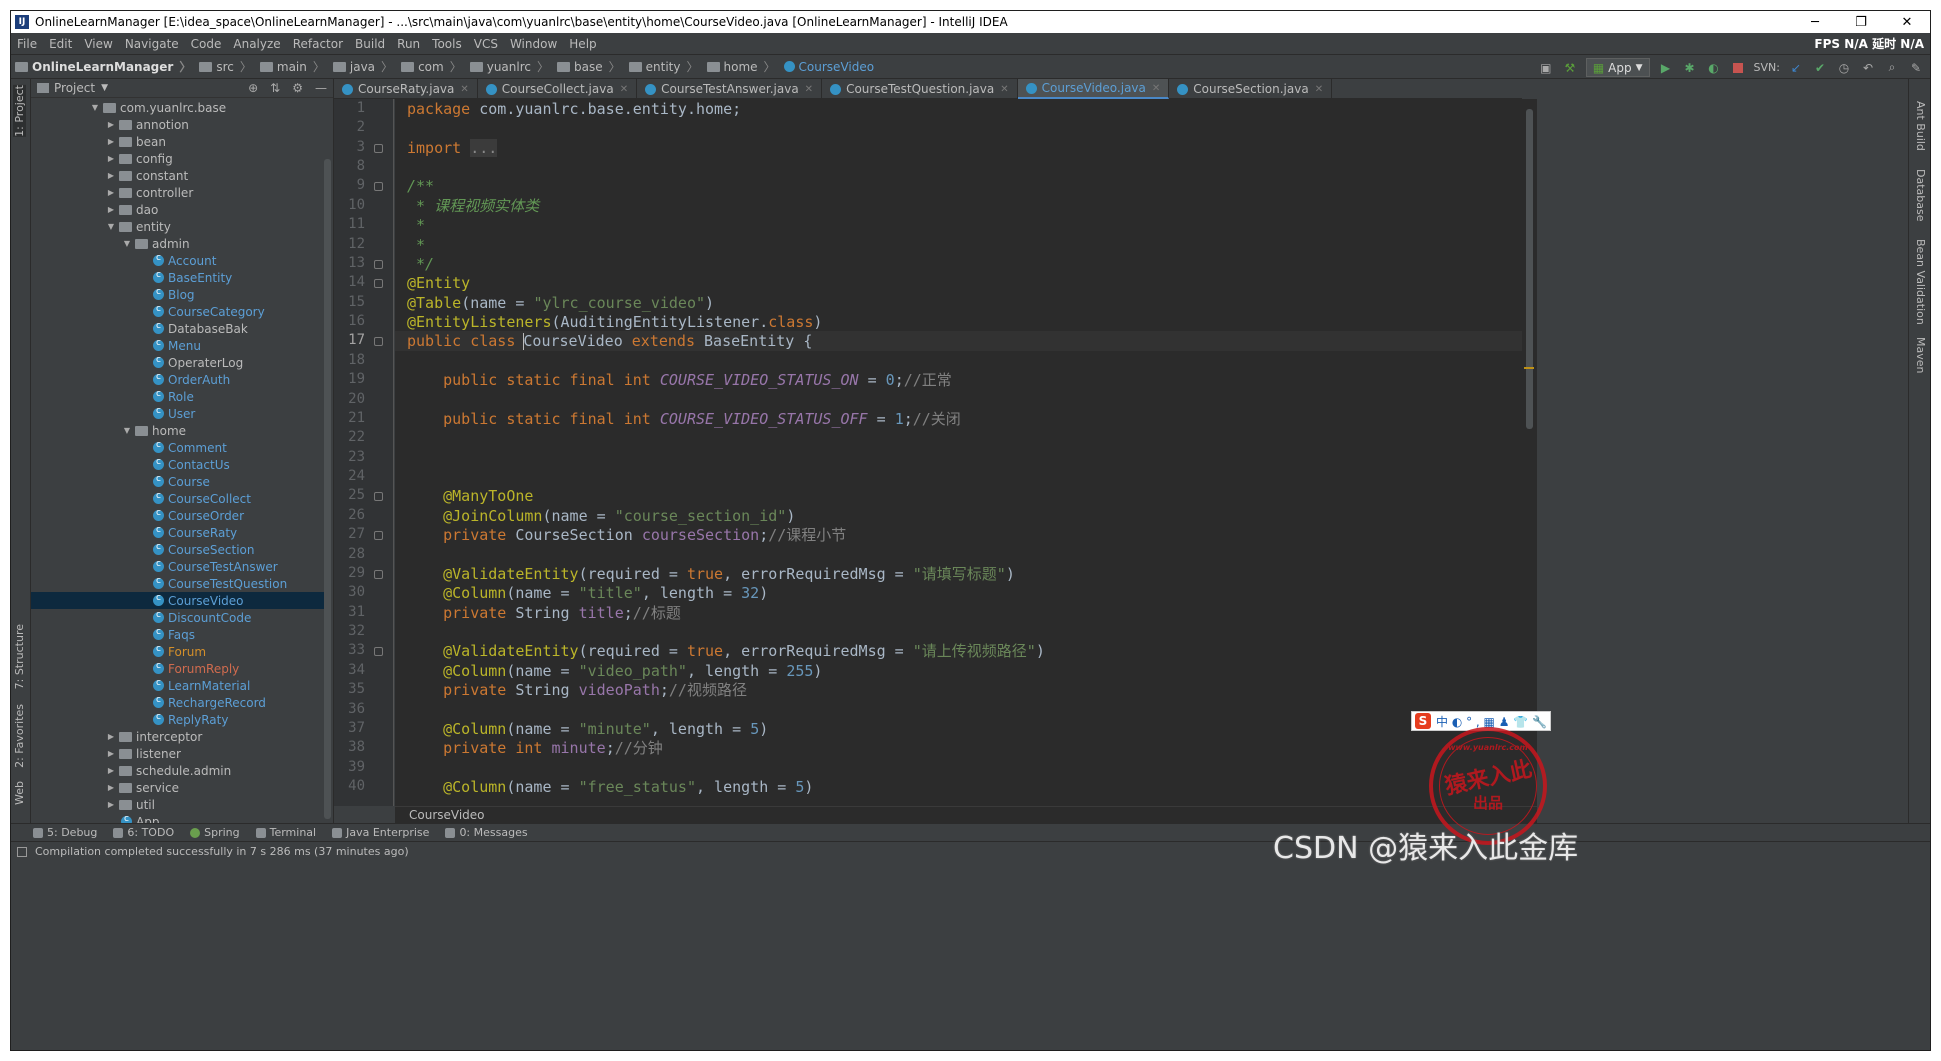 The image size is (1941, 1061). What do you see at coordinates (179, 396) in the screenshot?
I see `tree-class: Role` at bounding box center [179, 396].